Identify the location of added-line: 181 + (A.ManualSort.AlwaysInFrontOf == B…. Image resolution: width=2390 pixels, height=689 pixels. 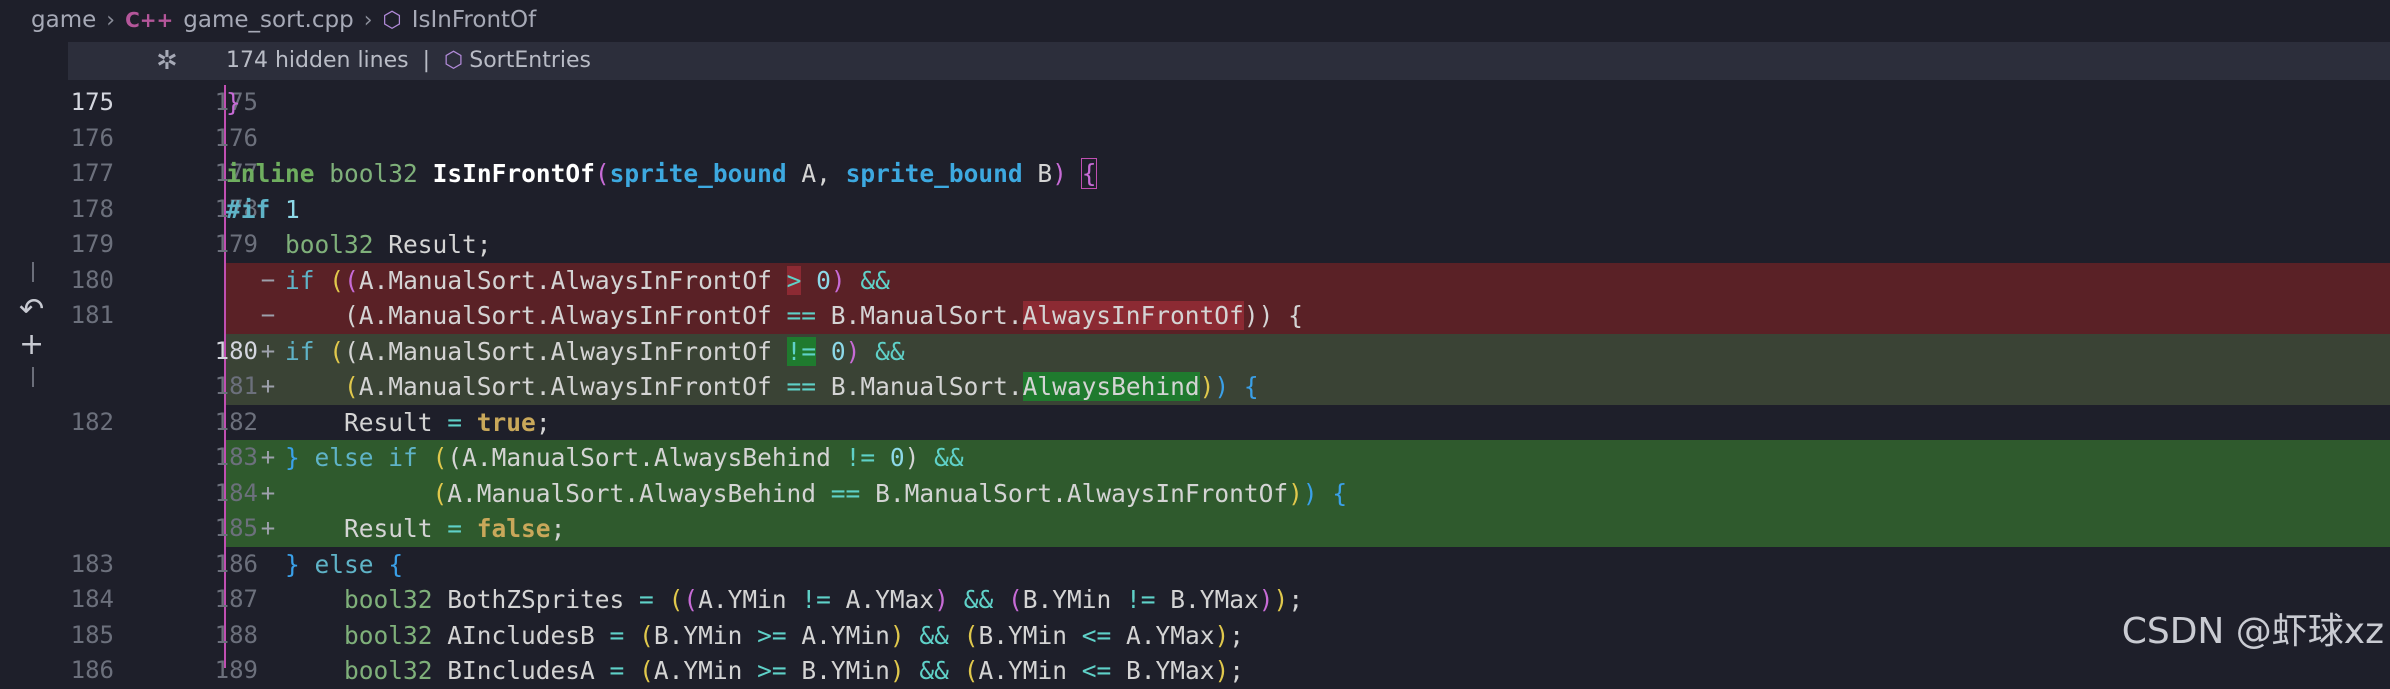
(1229, 387).